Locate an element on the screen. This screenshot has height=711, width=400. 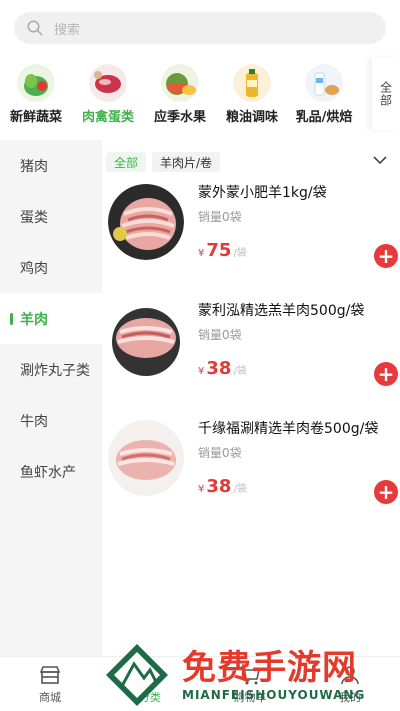
category-meat: 肉禽蛋类 is located at coordinates (108, 94).